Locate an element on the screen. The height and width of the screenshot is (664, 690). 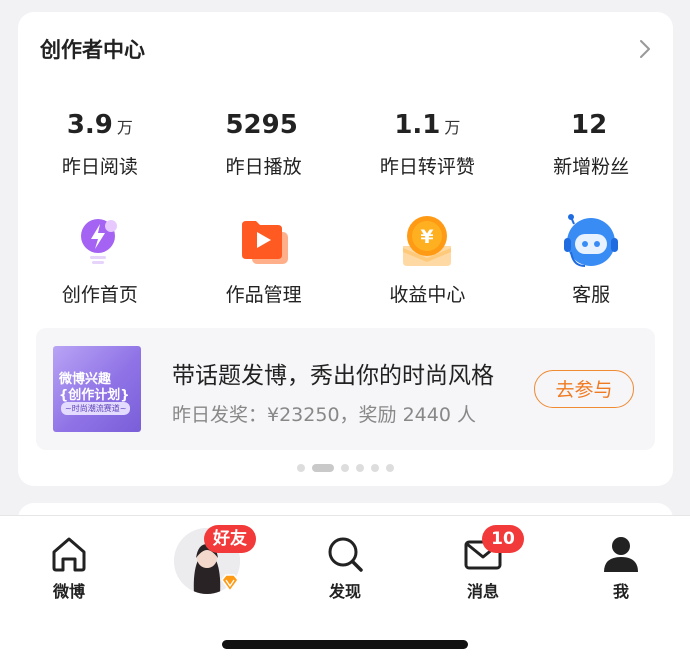
person-icon is located at coordinates (621, 554).